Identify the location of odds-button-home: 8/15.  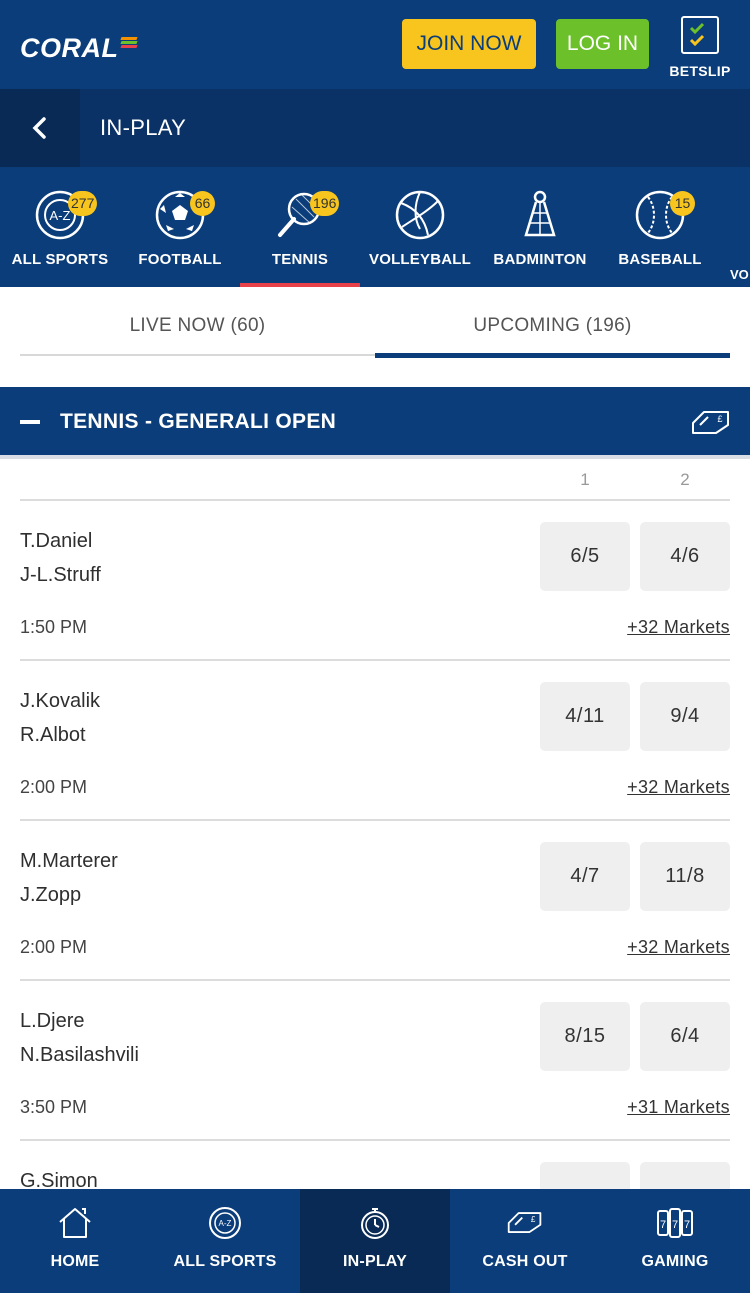
(585, 1036).